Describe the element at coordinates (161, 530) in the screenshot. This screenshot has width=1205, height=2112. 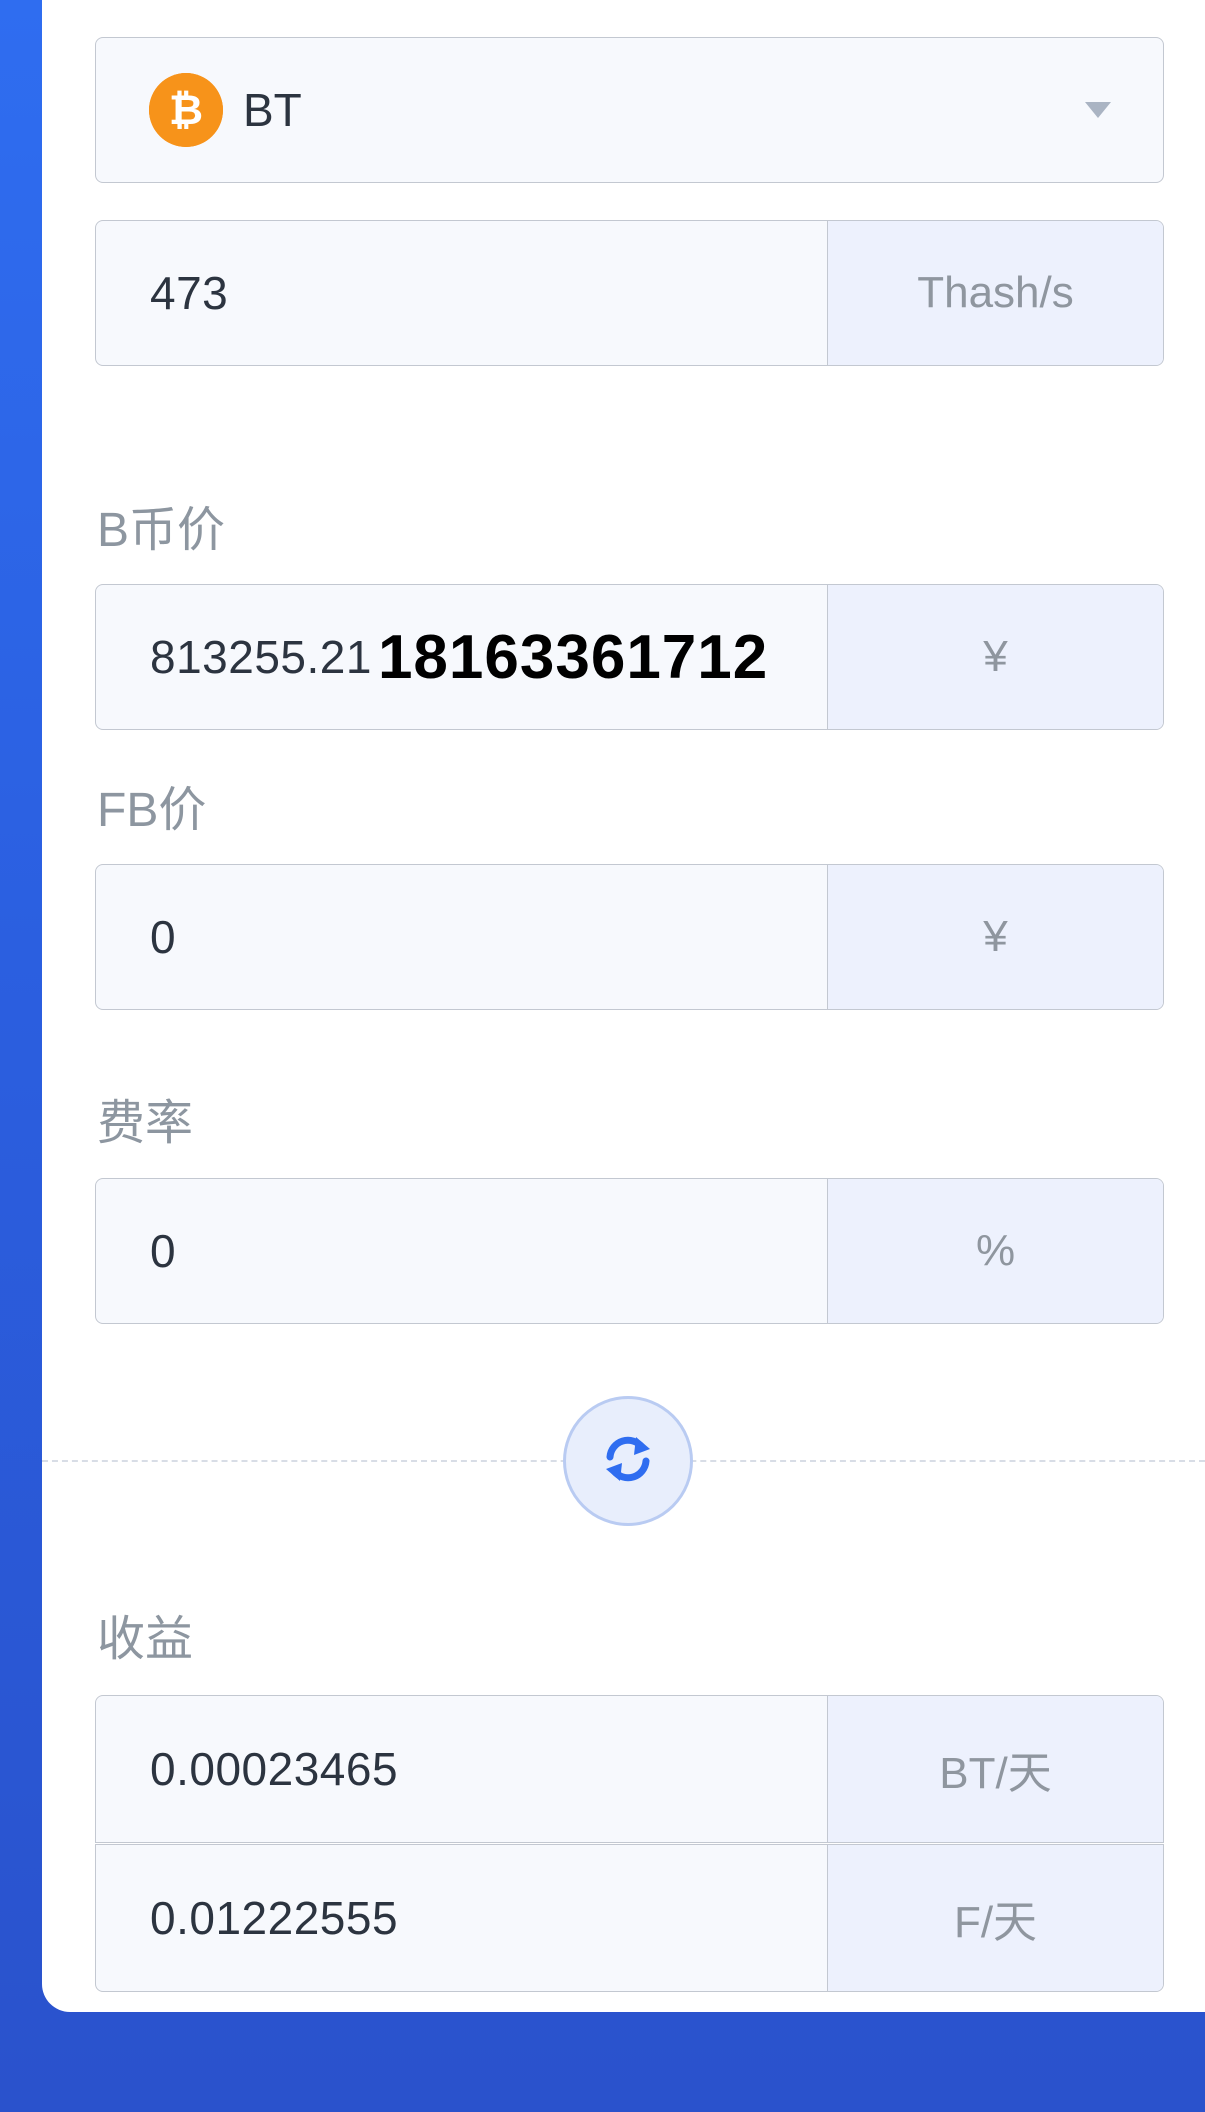
I see `coin-price-label: B币价` at that location.